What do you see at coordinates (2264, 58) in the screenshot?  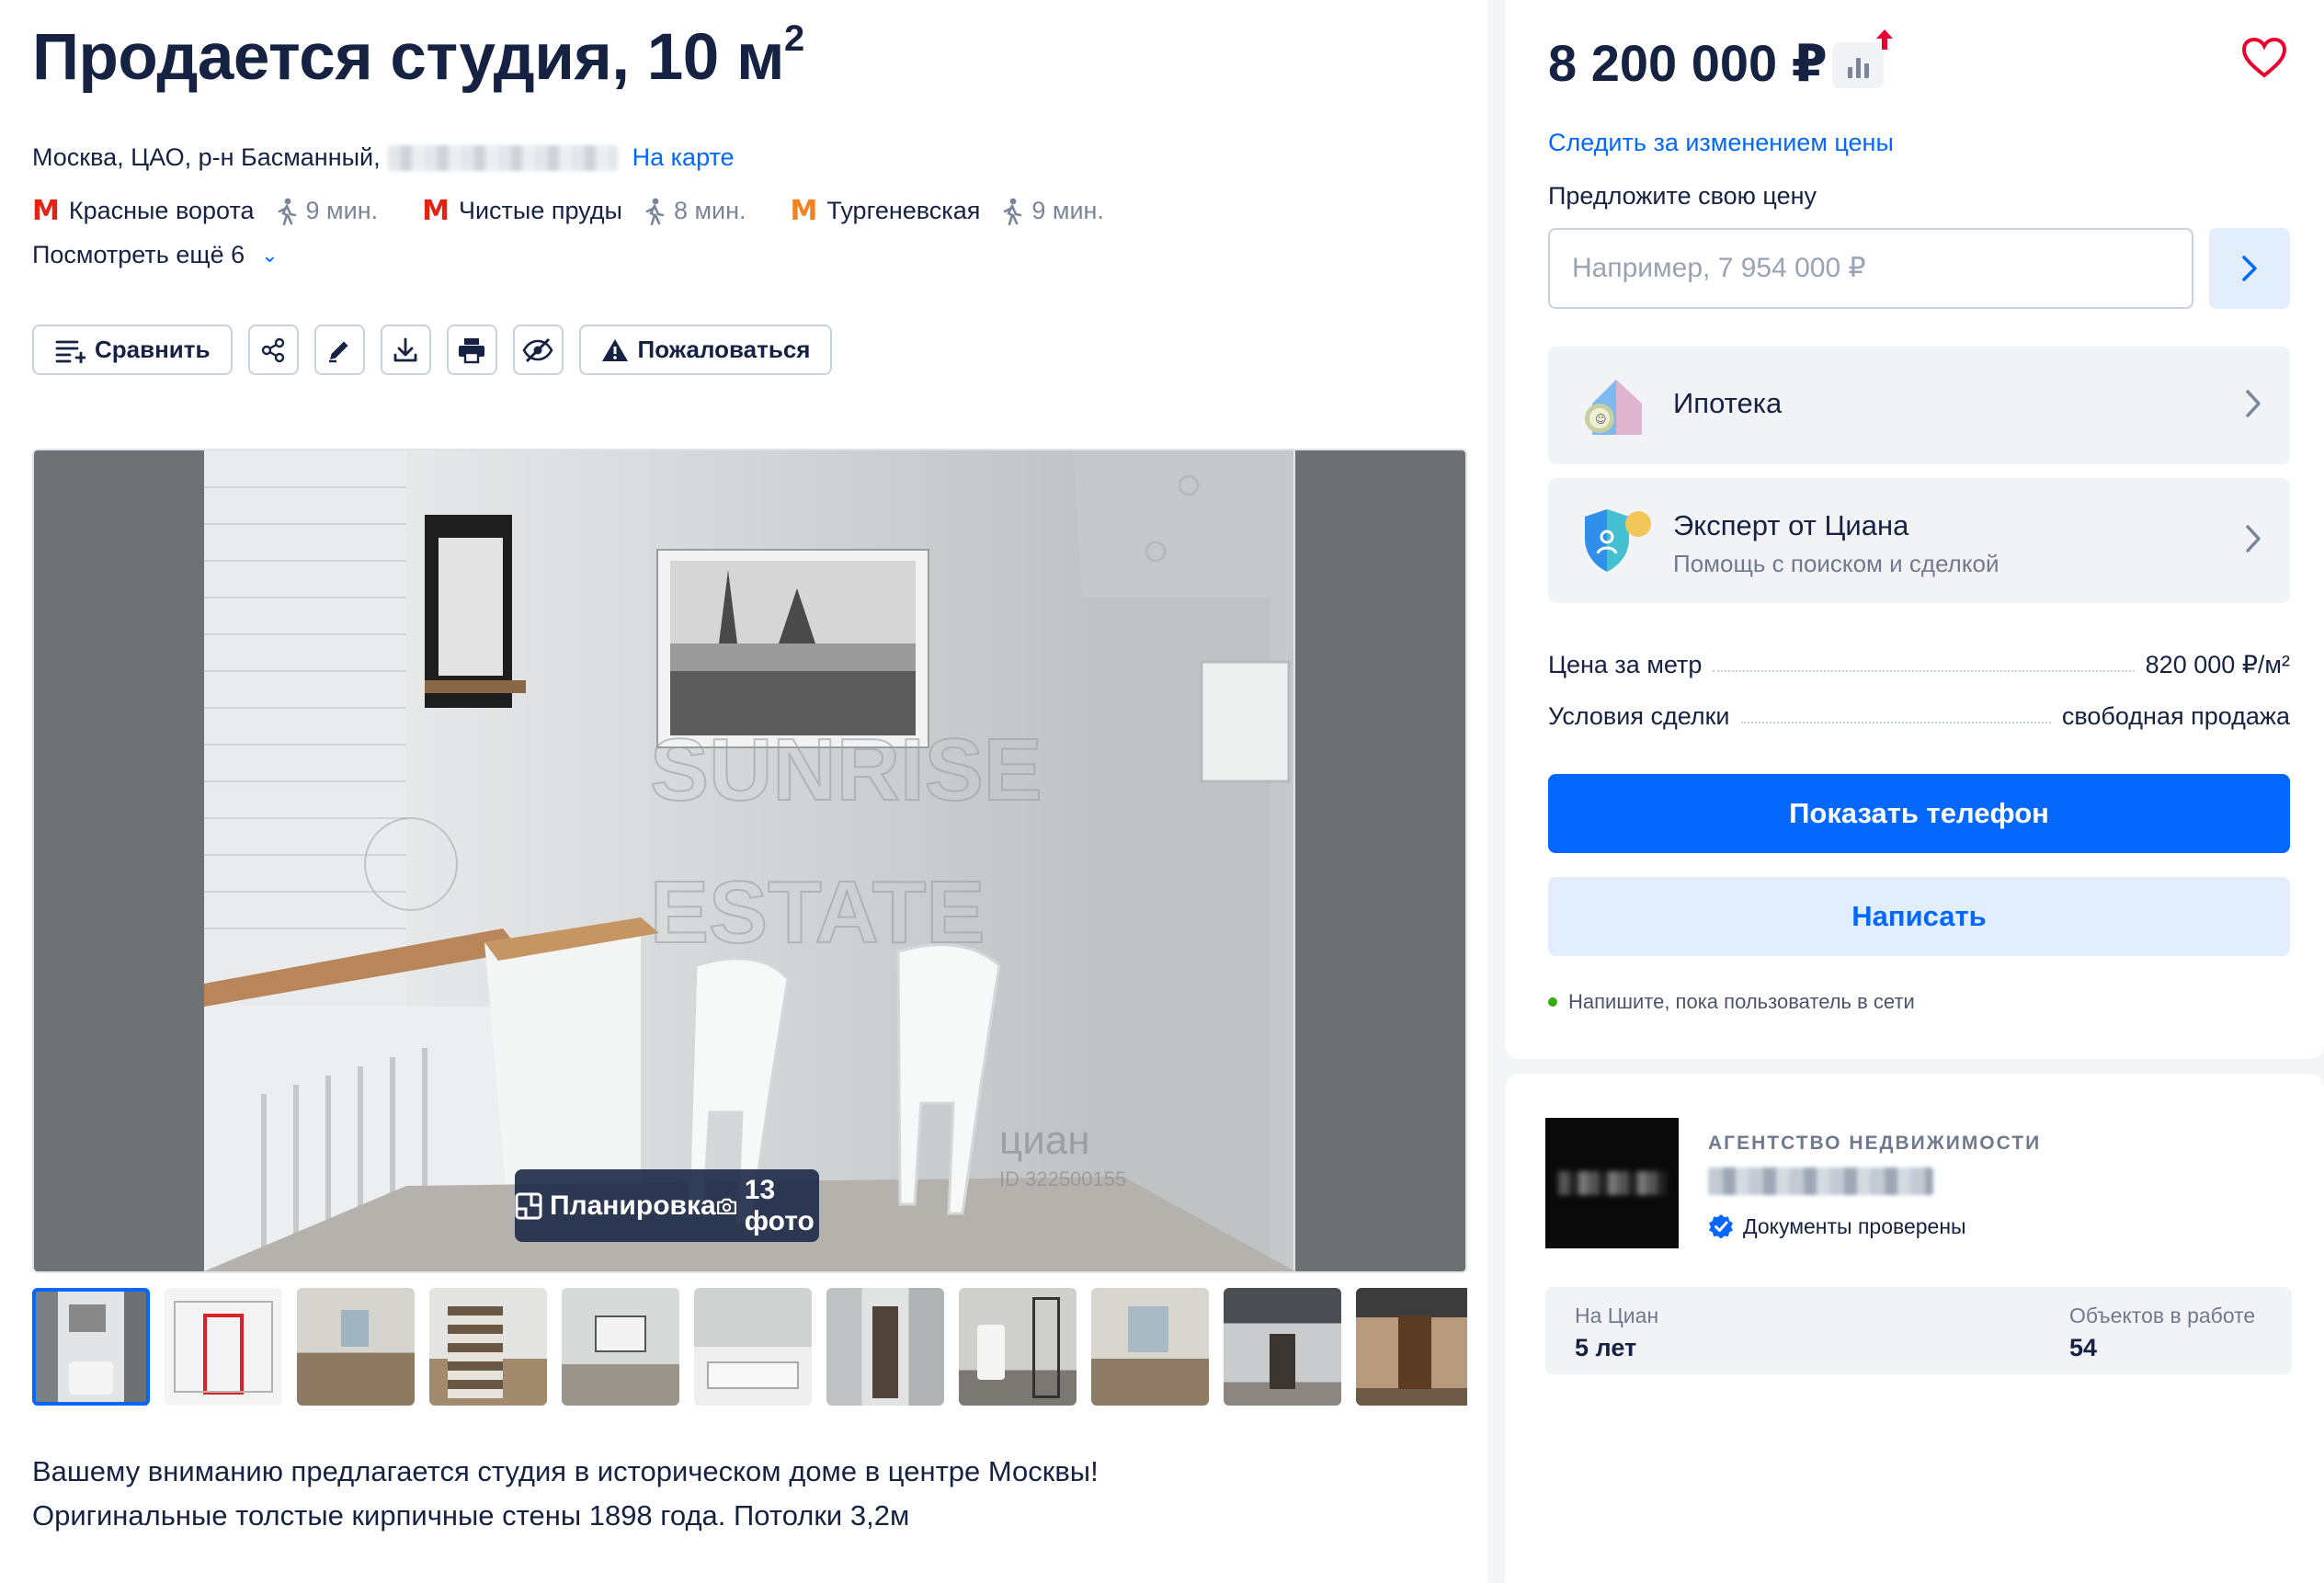 I see `favorite-icon` at bounding box center [2264, 58].